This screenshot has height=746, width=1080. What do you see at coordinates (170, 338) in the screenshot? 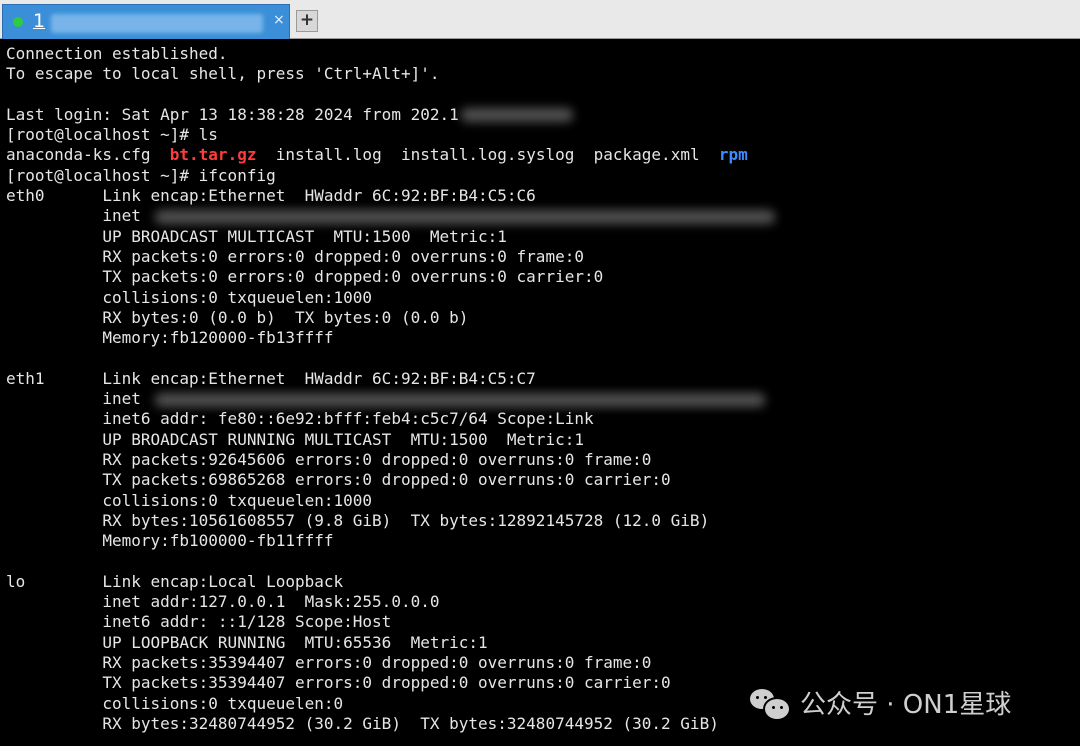
I see `ifconfig-line: Memory:fb120000-fb13ffff` at bounding box center [170, 338].